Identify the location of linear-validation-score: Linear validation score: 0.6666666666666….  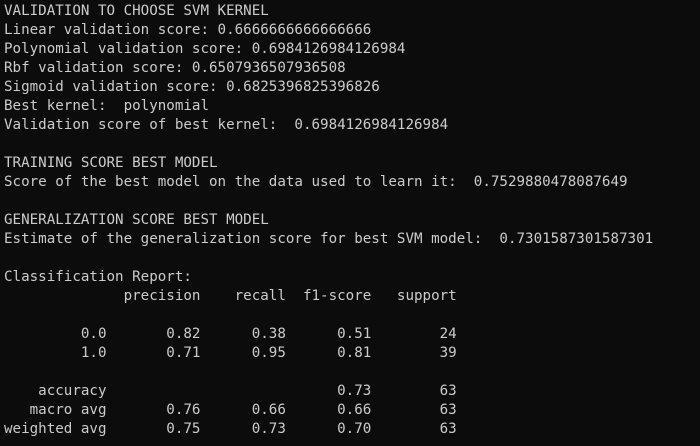
(188, 30).